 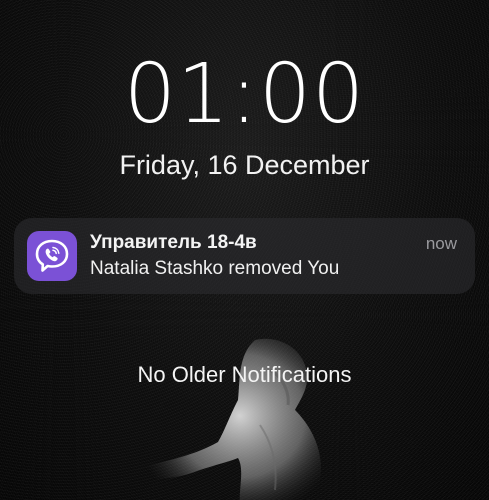 I want to click on notification-body: Natalia Stashko removed You, so click(x=215, y=268).